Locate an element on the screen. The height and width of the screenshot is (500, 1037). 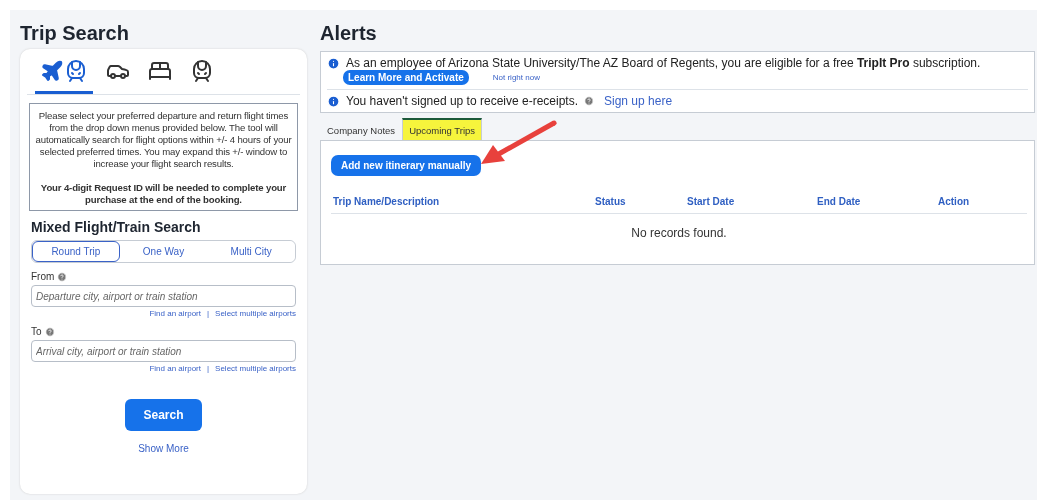
location-input: Arrival city, airport or train station is located at coordinates (163, 351).